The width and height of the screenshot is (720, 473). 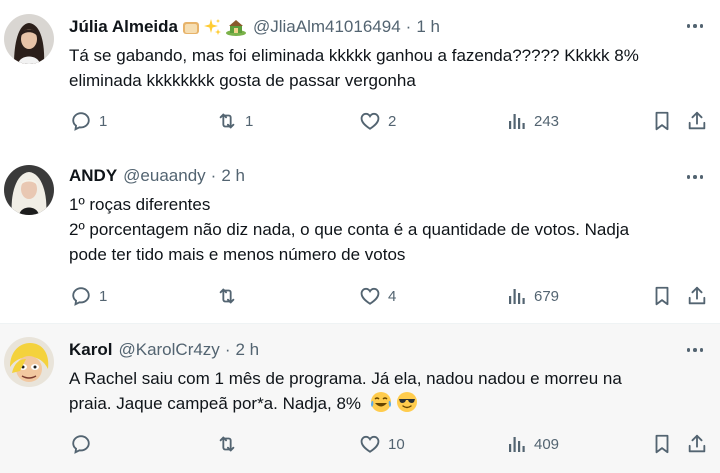 What do you see at coordinates (533, 444) in the screenshot?
I see `views-button: 409` at bounding box center [533, 444].